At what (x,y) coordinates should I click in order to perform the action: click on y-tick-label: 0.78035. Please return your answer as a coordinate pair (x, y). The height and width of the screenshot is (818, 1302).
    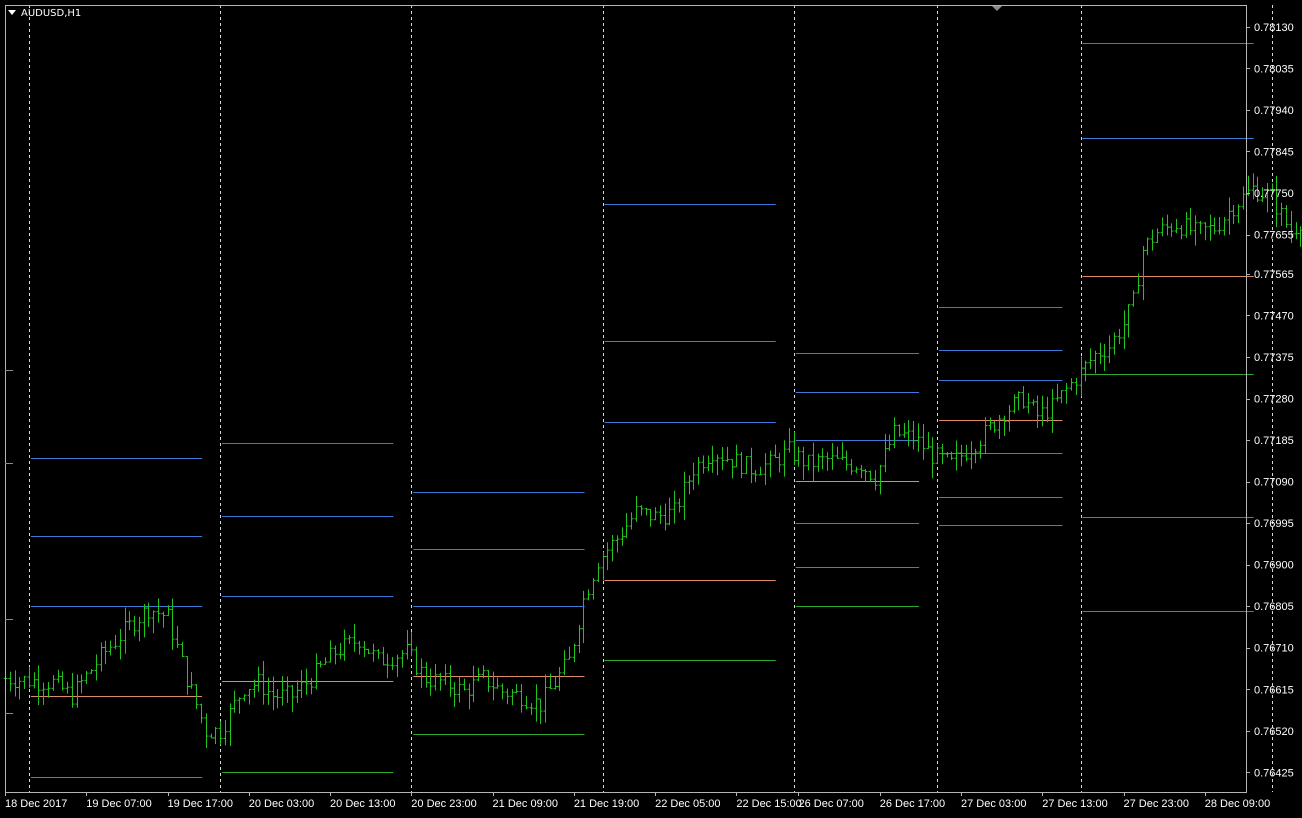
    Looking at the image, I should click on (1274, 69).